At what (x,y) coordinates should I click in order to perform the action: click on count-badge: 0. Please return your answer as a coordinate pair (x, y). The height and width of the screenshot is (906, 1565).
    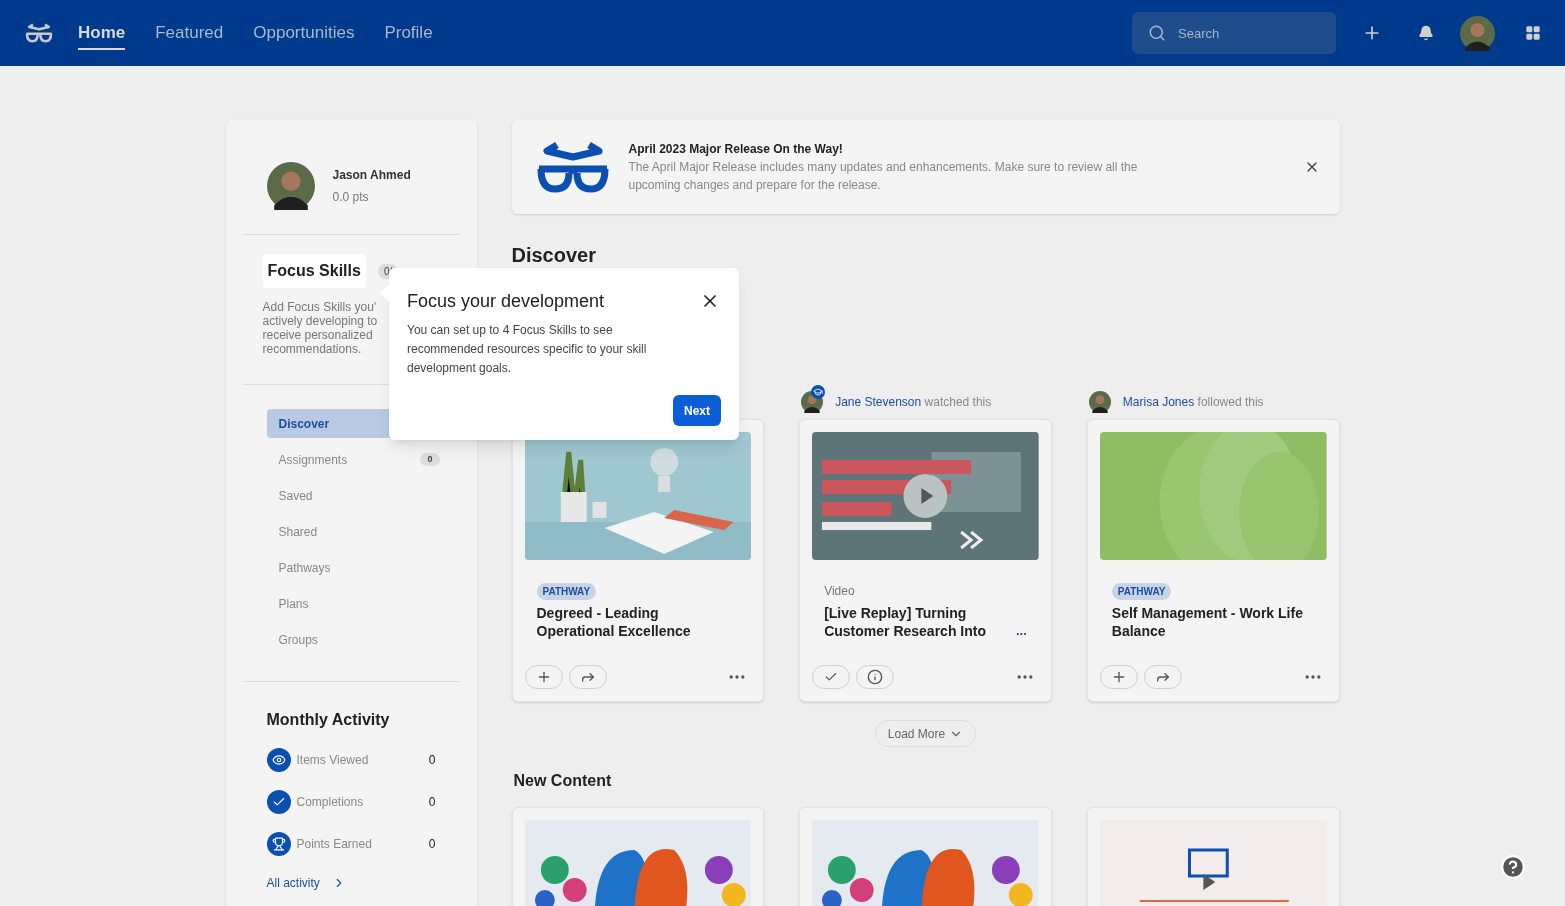
    Looking at the image, I should click on (430, 459).